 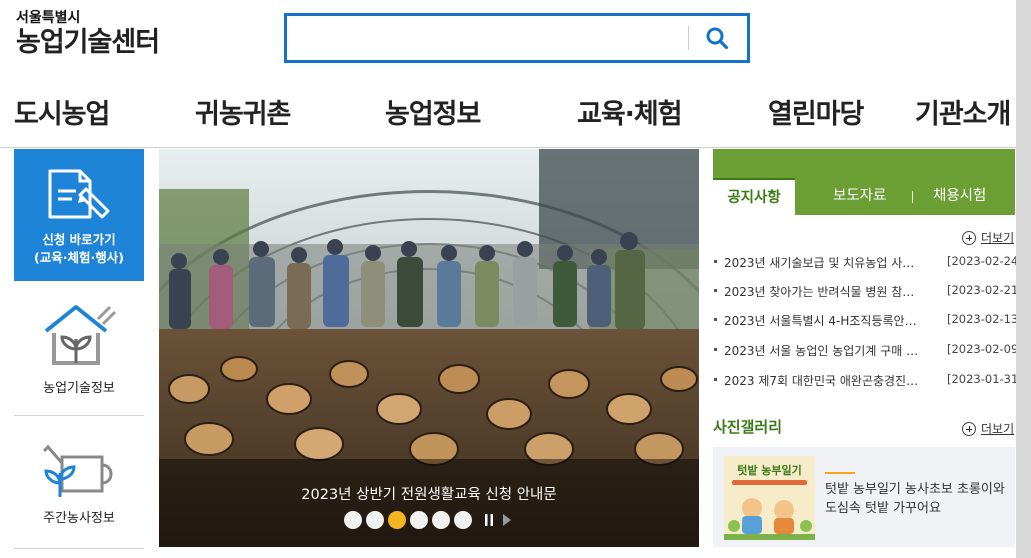 I want to click on quick-apply-button: 신청 바로가기 (교육·체험·행사), so click(x=79, y=215).